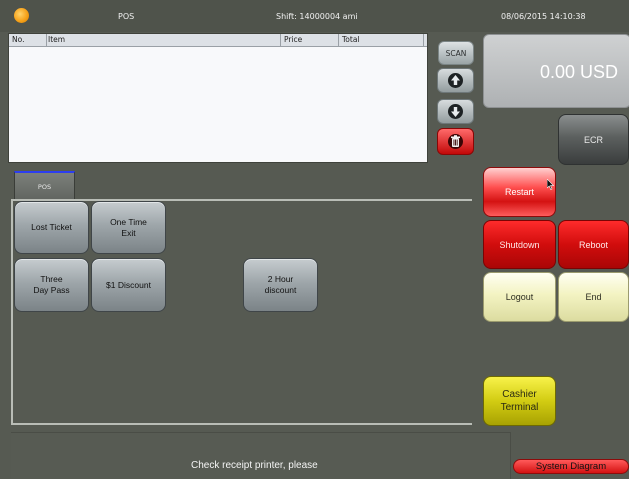 The image size is (629, 479). Describe the element at coordinates (519, 297) in the screenshot. I see `logout-button: Logout` at that location.